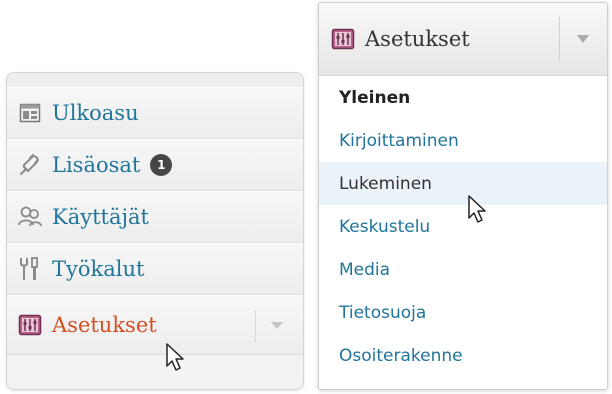 The height and width of the screenshot is (394, 612). Describe the element at coordinates (161, 165) in the screenshot. I see `update-count-badge: 1` at that location.